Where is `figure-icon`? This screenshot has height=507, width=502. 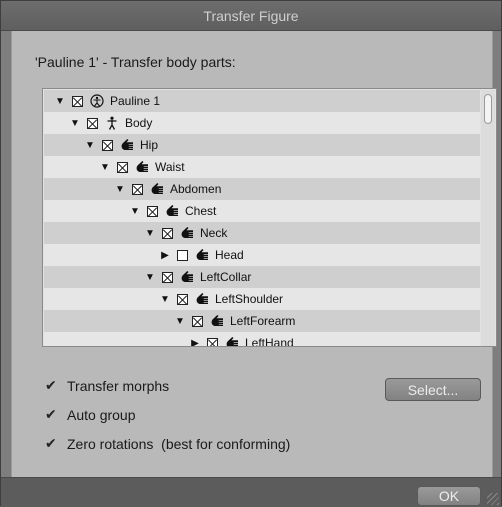
figure-icon is located at coordinates (97, 101).